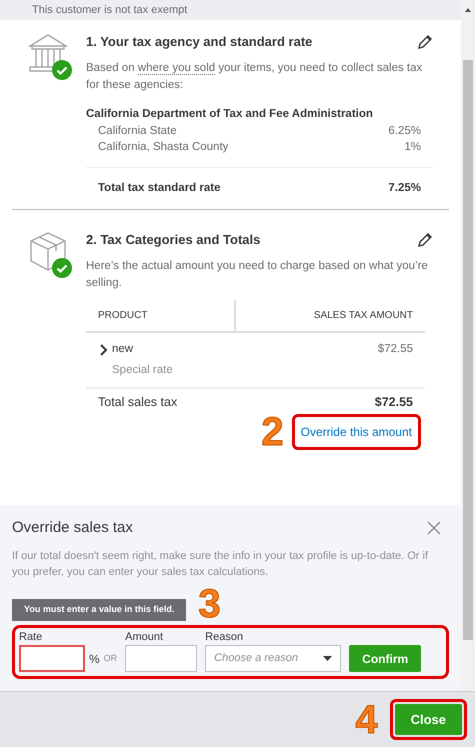 The height and width of the screenshot is (747, 475). What do you see at coordinates (177, 68) in the screenshot?
I see `location-link: where you sold` at bounding box center [177, 68].